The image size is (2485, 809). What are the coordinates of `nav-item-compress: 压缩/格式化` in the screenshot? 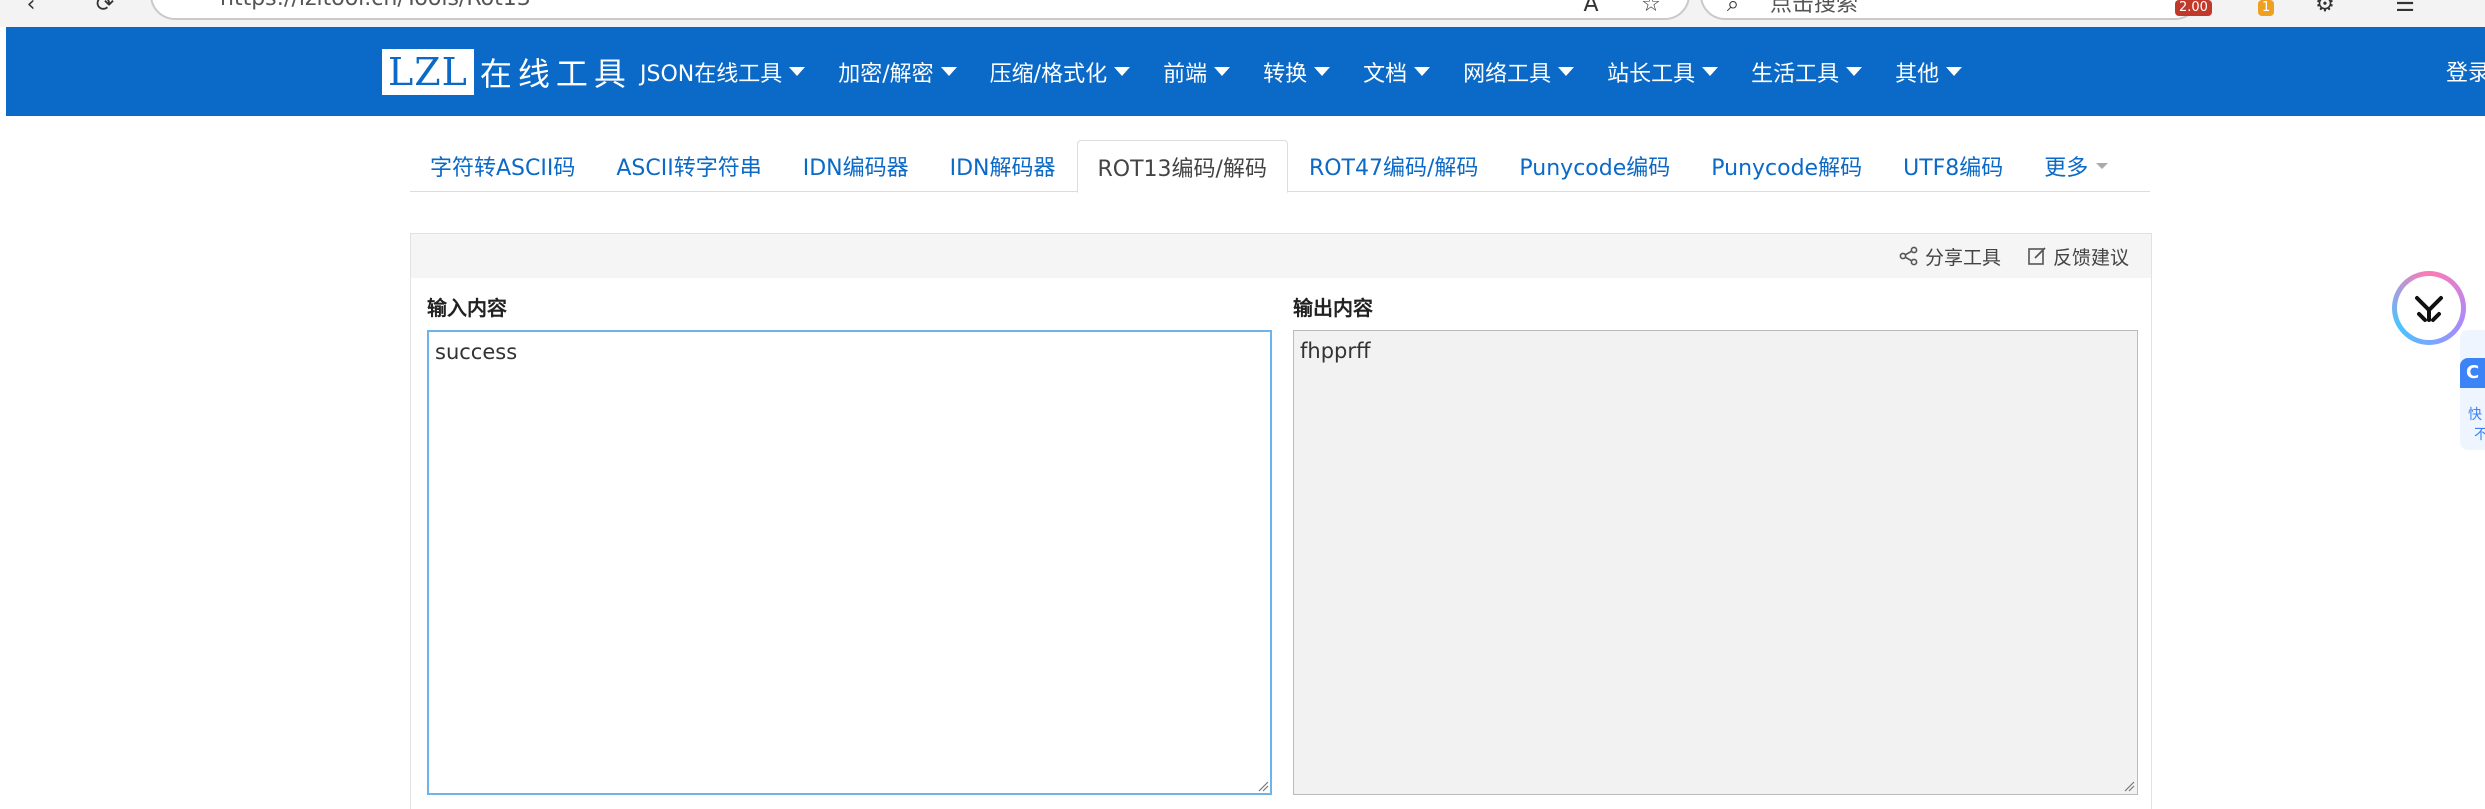 It's located at (1060, 72).